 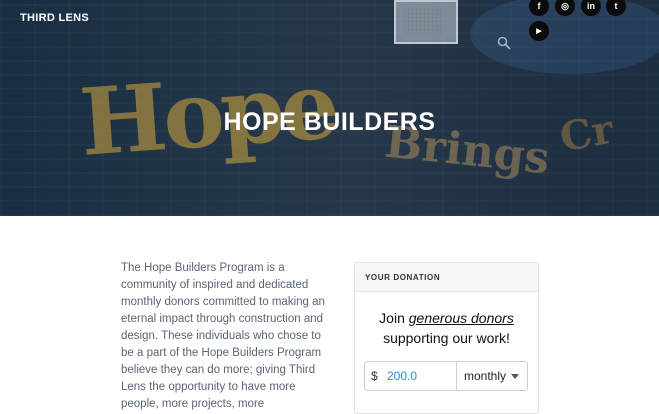 I want to click on site-logo: THIRD LENS, so click(x=54, y=18).